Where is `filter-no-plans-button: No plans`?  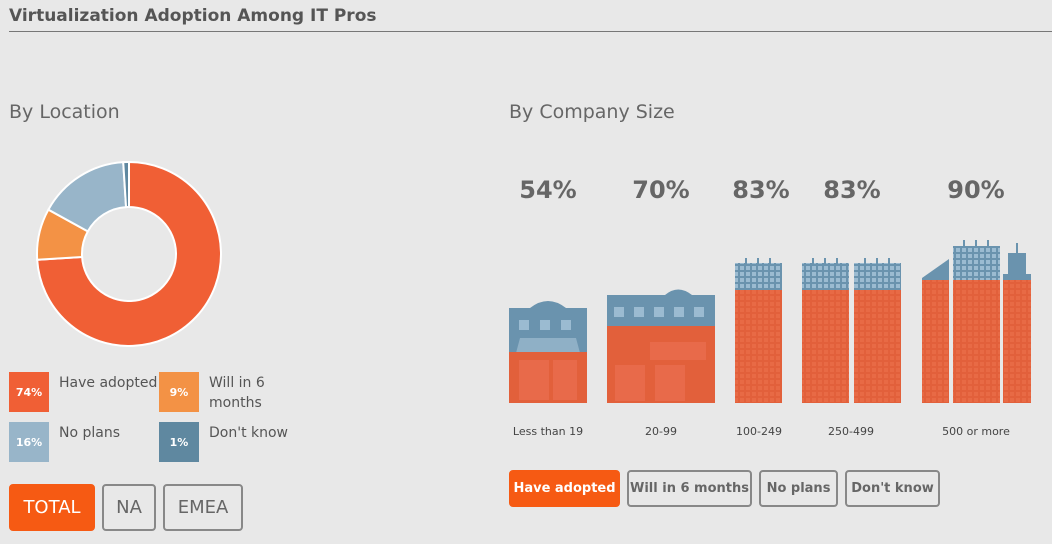
filter-no-plans-button: No plans is located at coordinates (798, 488).